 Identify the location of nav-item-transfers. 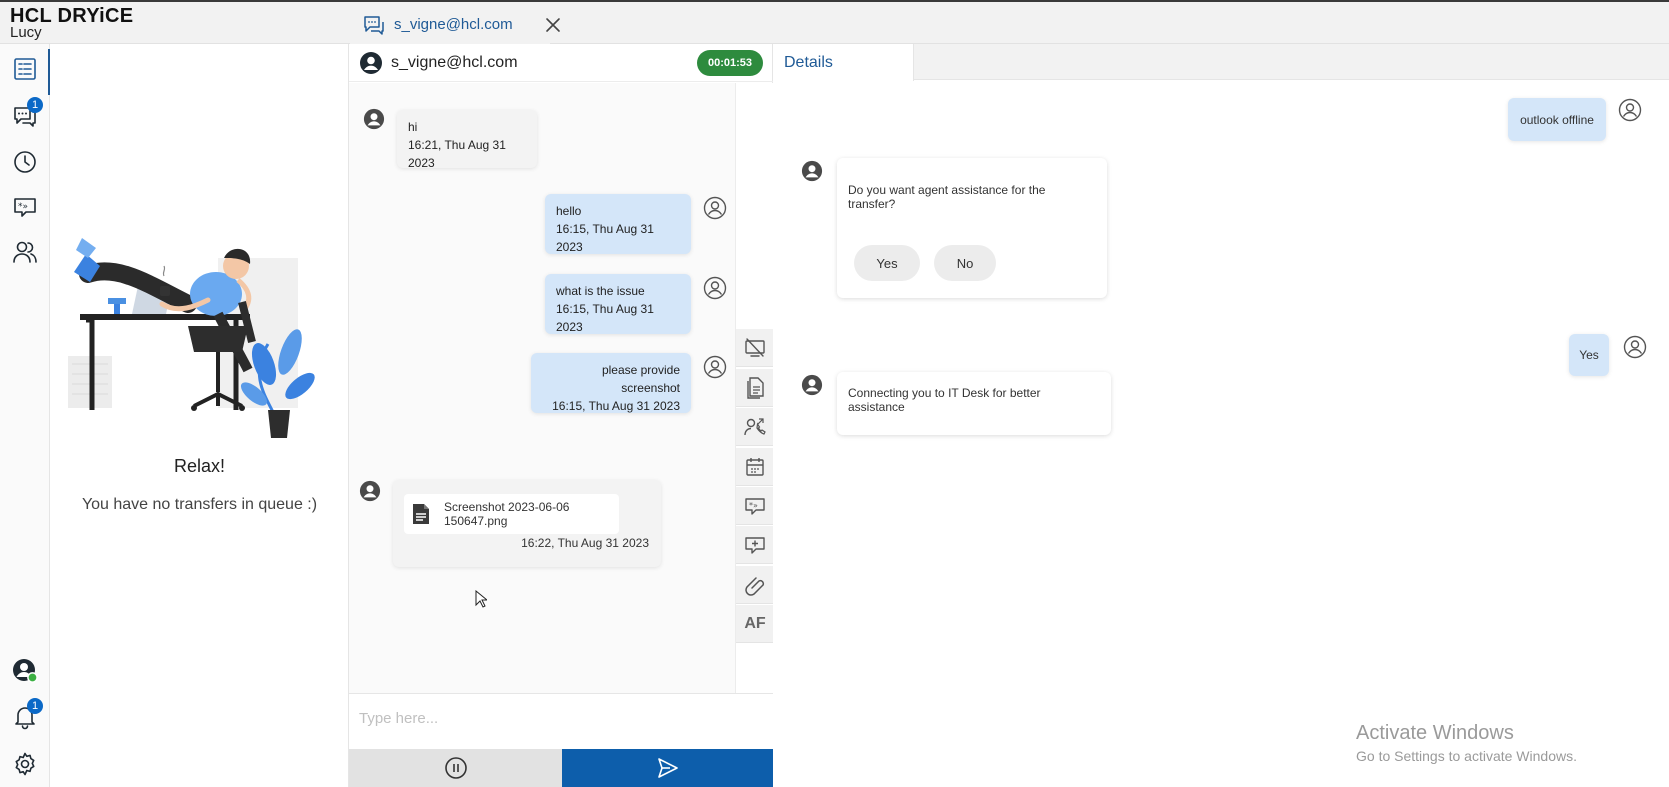
(25, 72).